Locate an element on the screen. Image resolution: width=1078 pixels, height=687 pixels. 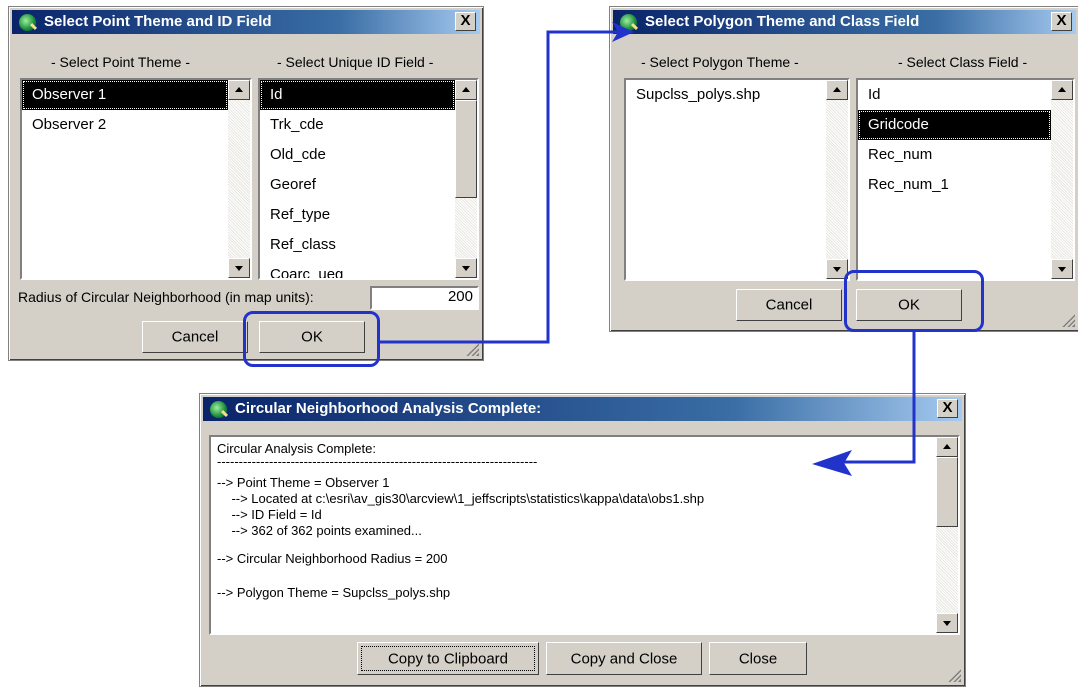
id-field-header: - Select Unique ID Field - is located at coordinates (355, 62).